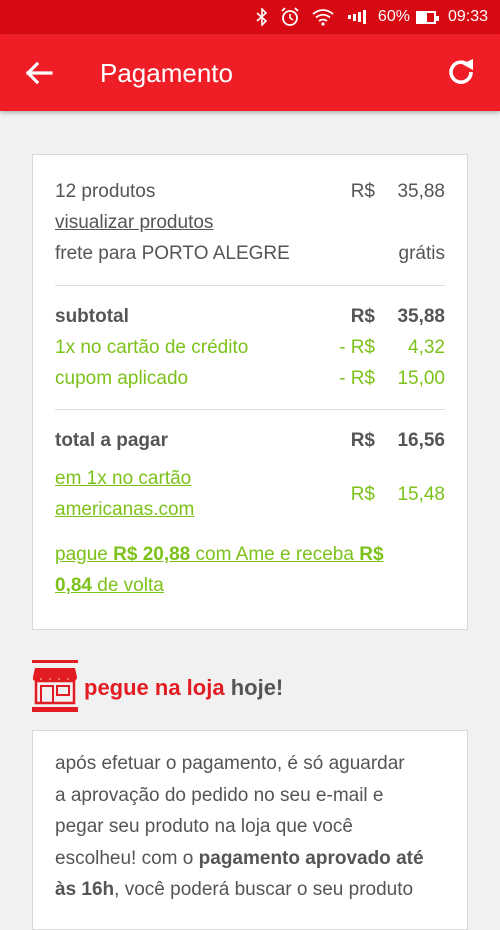  Describe the element at coordinates (154, 687) in the screenshot. I see `pickup-heading-highlight: pegue na loja` at that location.